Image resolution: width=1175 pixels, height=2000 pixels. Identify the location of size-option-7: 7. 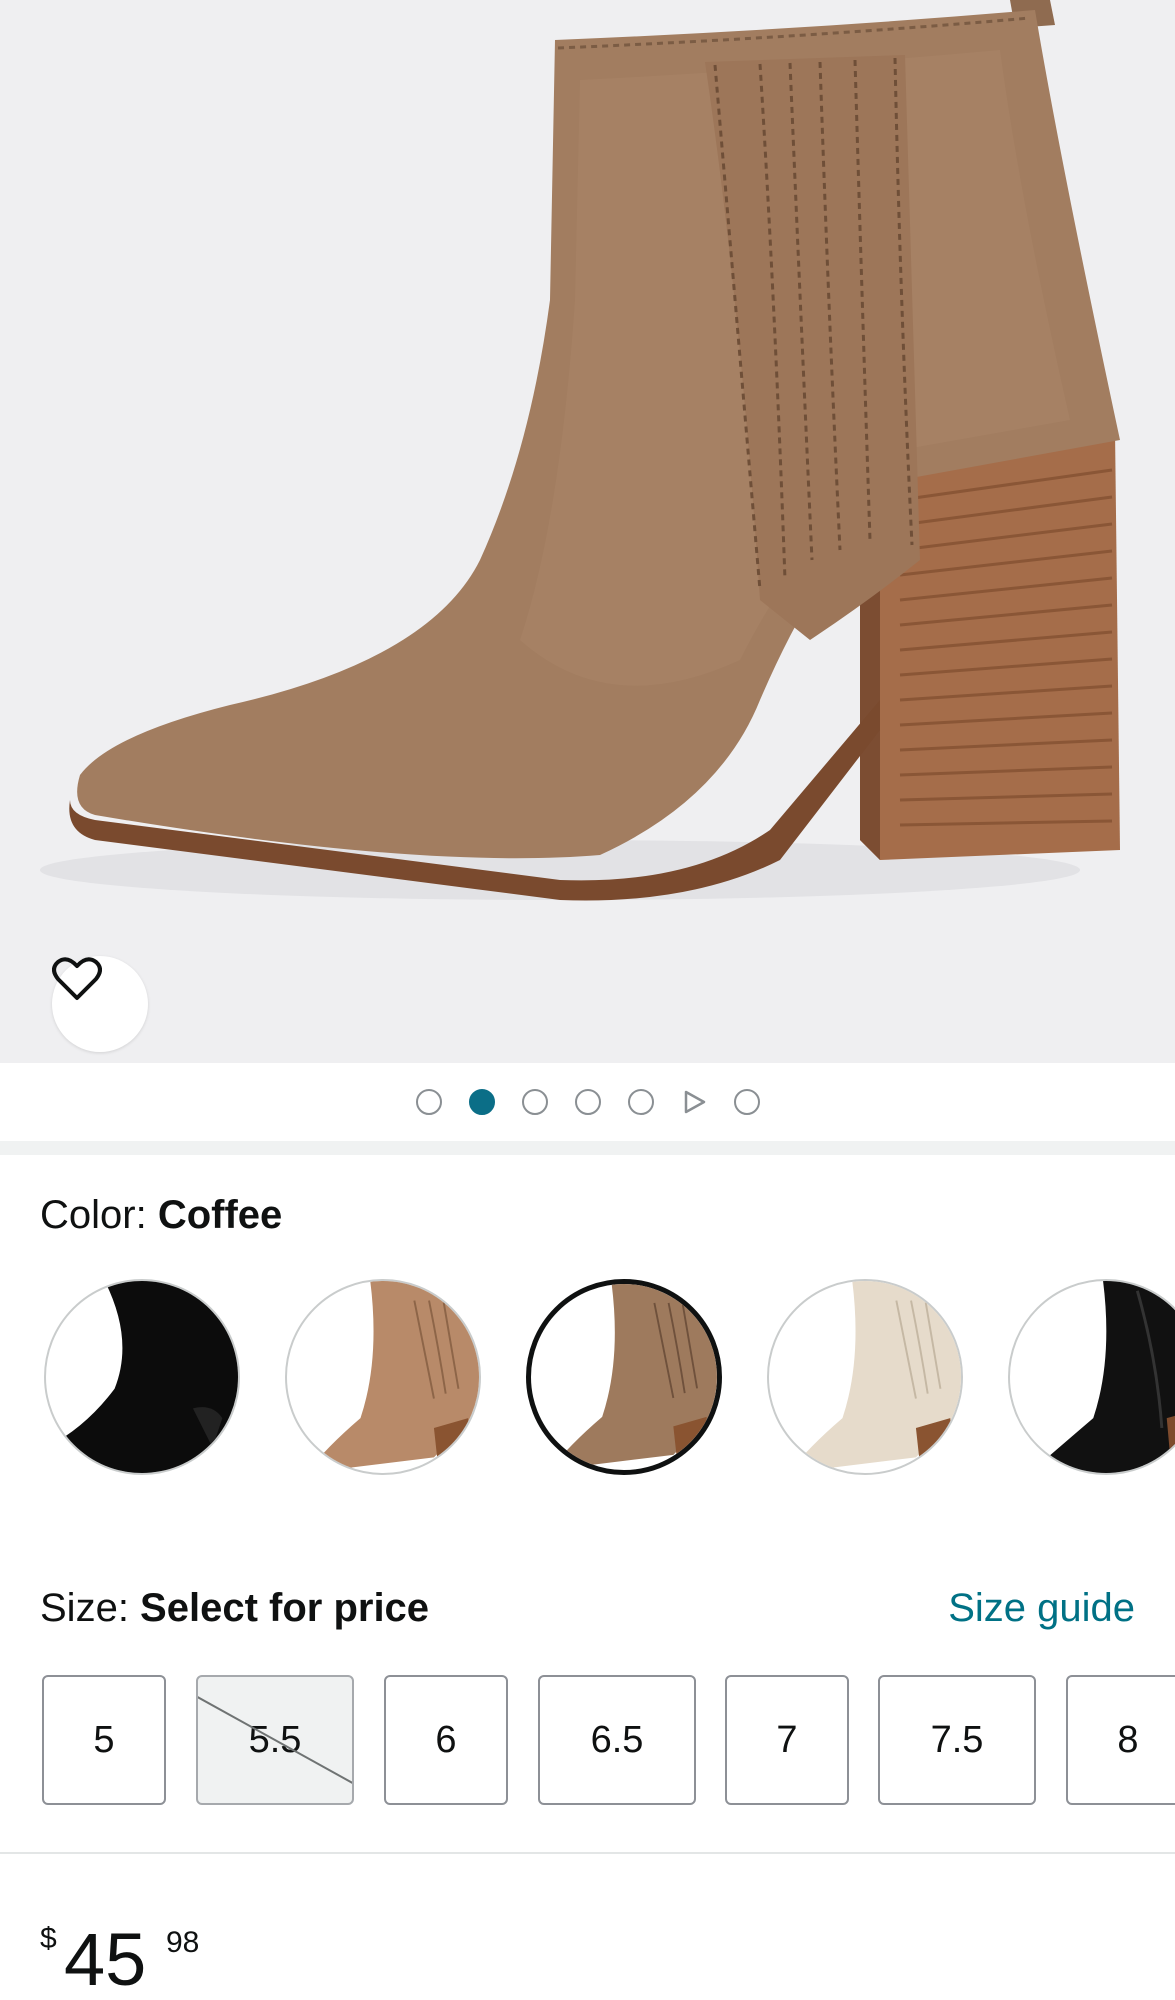
(787, 1740).